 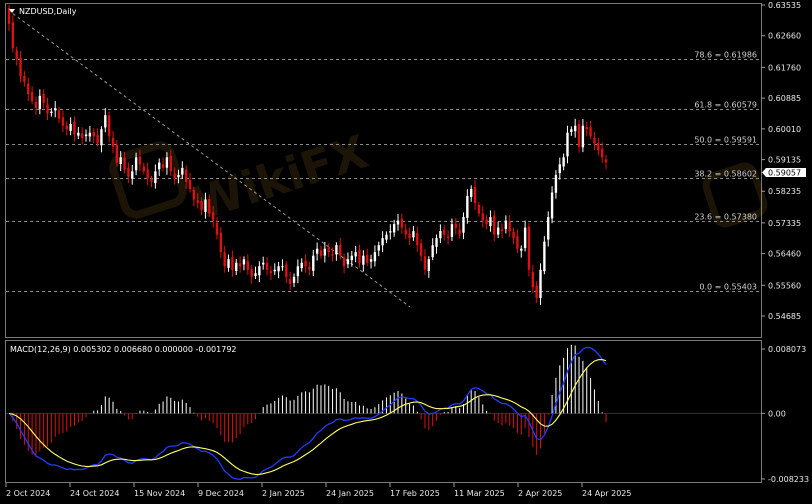 What do you see at coordinates (784, 285) in the screenshot?
I see `price-tick-label: 0.55560` at bounding box center [784, 285].